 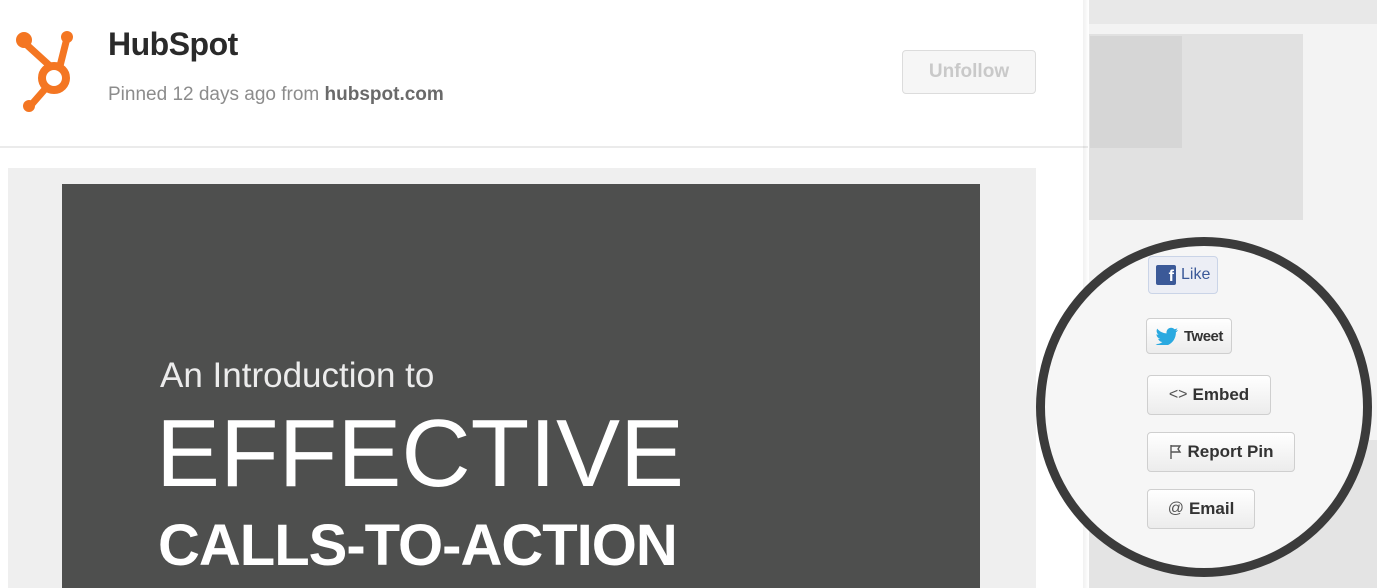 I want to click on author-name: HubSpot, so click(x=173, y=44).